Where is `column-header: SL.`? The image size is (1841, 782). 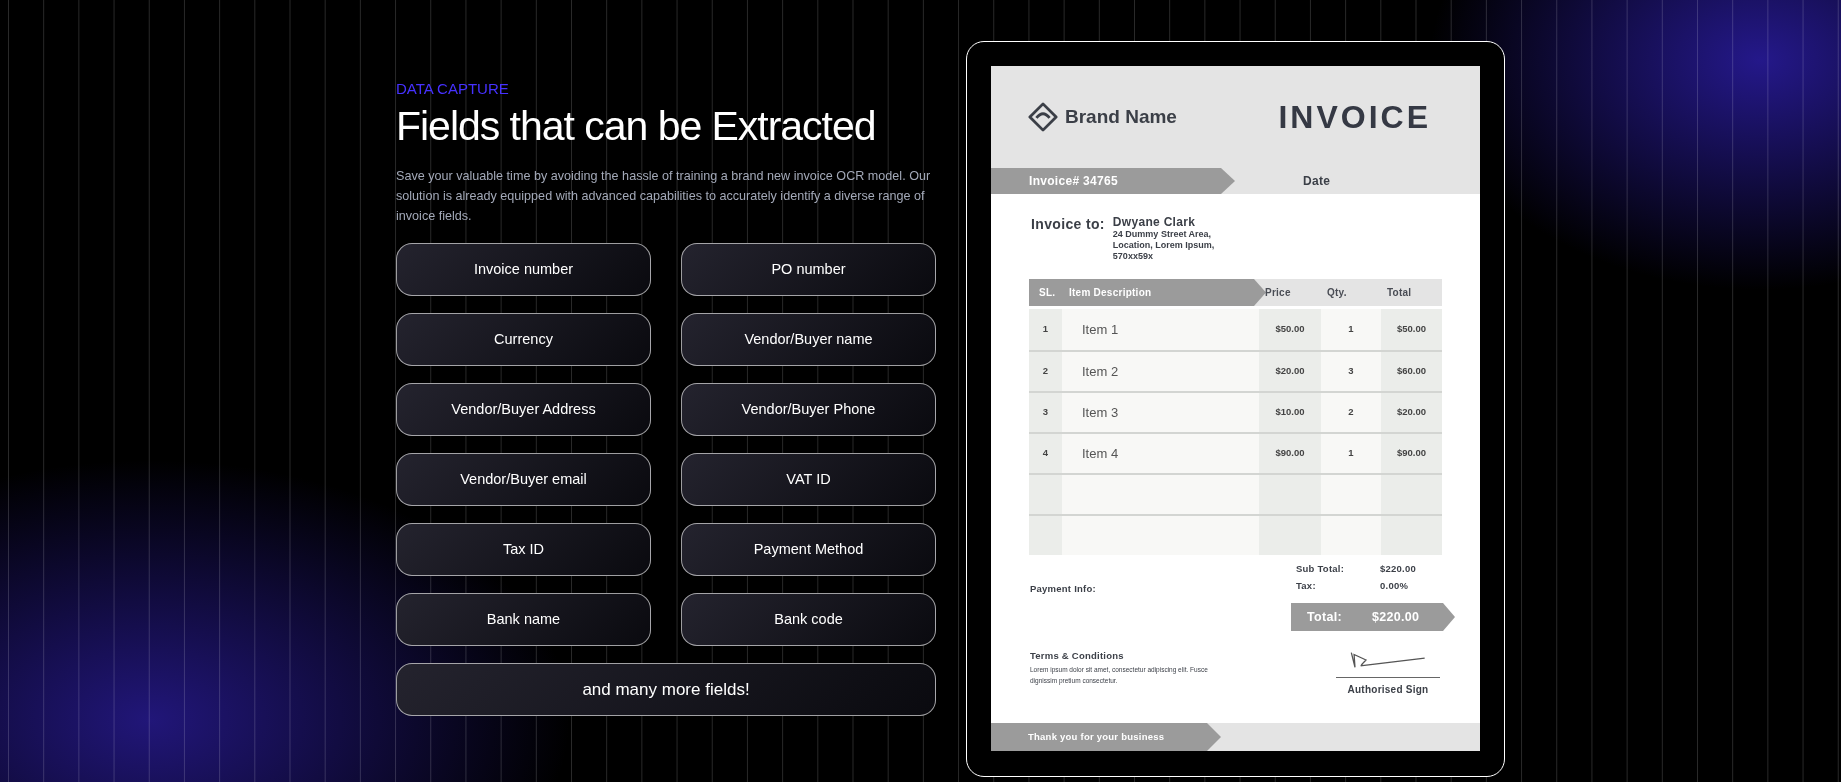 column-header: SL. is located at coordinates (1047, 293).